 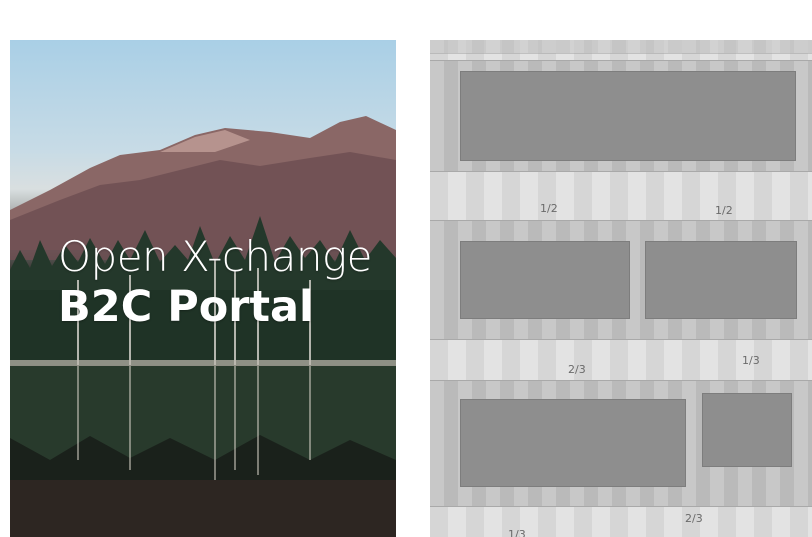 I want to click on grid-block-half-right, so click(x=721, y=280).